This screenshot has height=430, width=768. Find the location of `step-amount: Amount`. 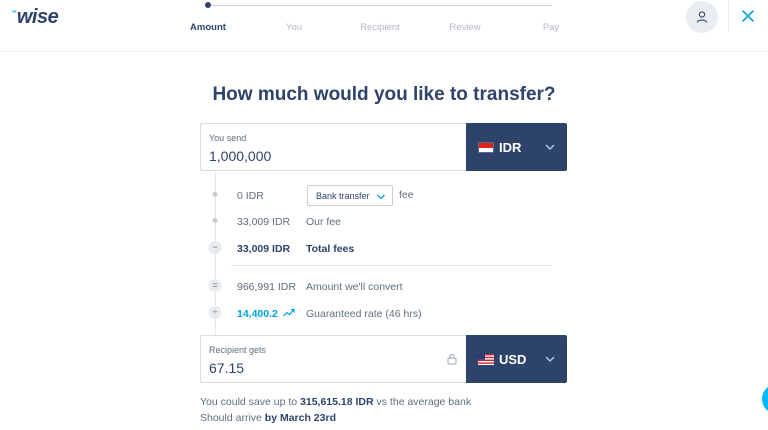

step-amount: Amount is located at coordinates (208, 27).